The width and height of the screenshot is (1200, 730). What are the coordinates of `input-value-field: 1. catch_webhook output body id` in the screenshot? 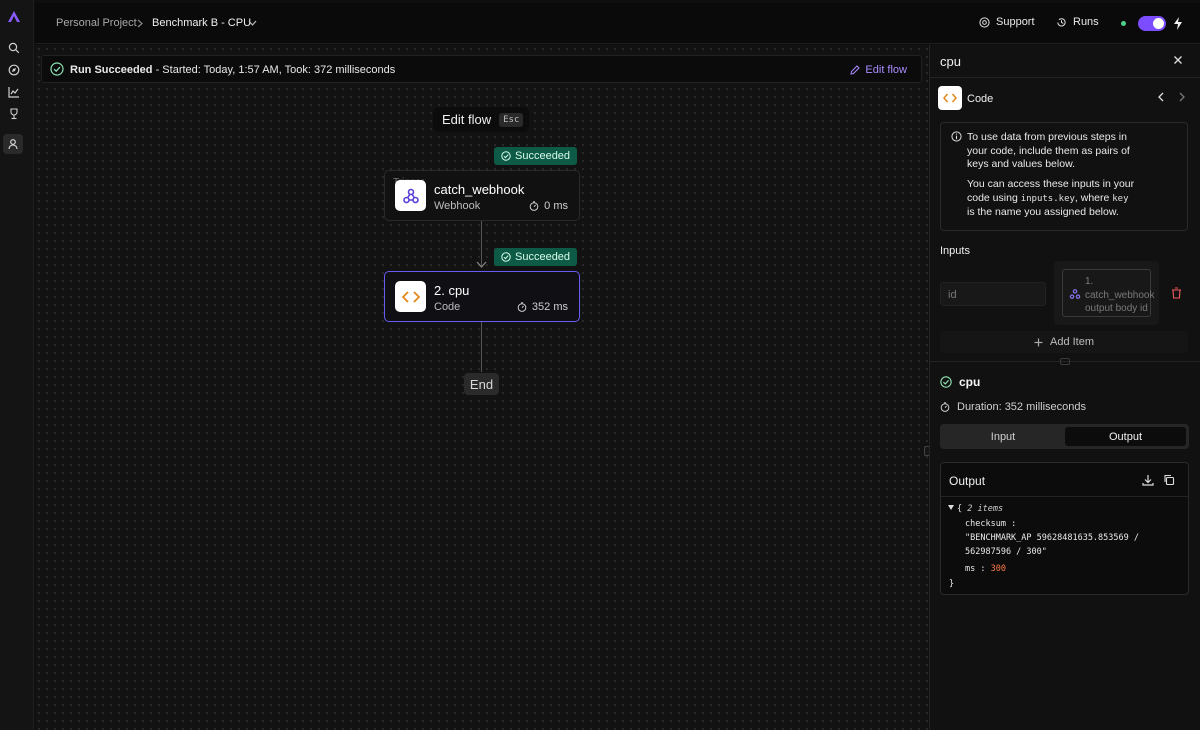 It's located at (1106, 293).